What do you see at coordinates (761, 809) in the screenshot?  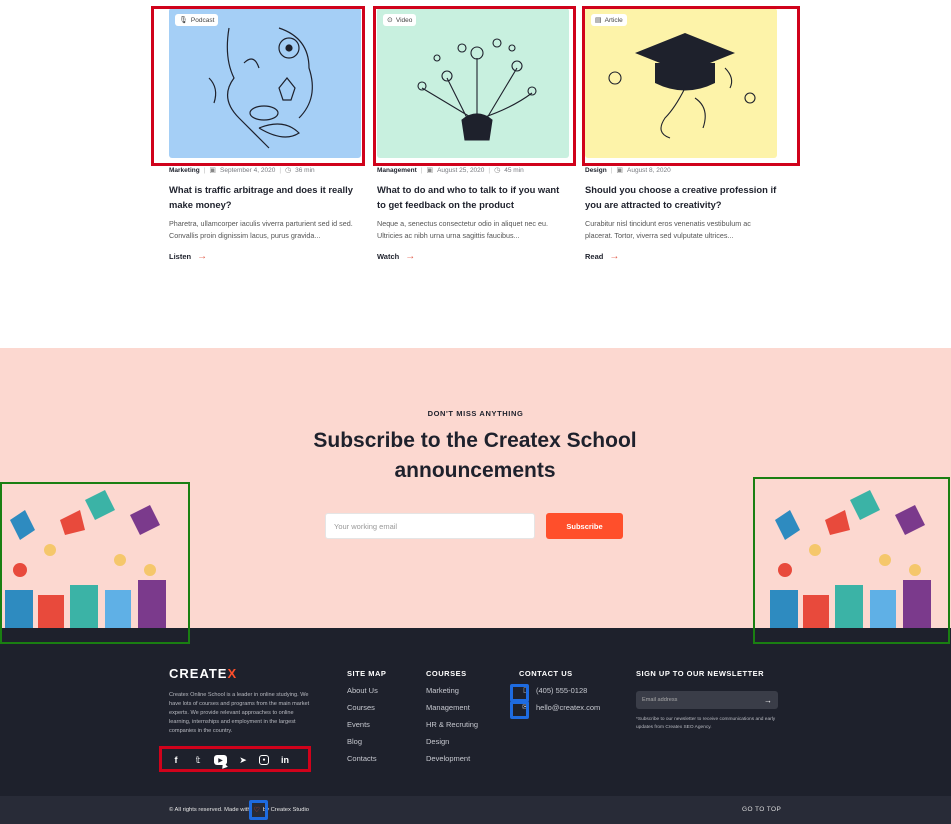 I see `go-to-top-button: GO TO TOP` at bounding box center [761, 809].